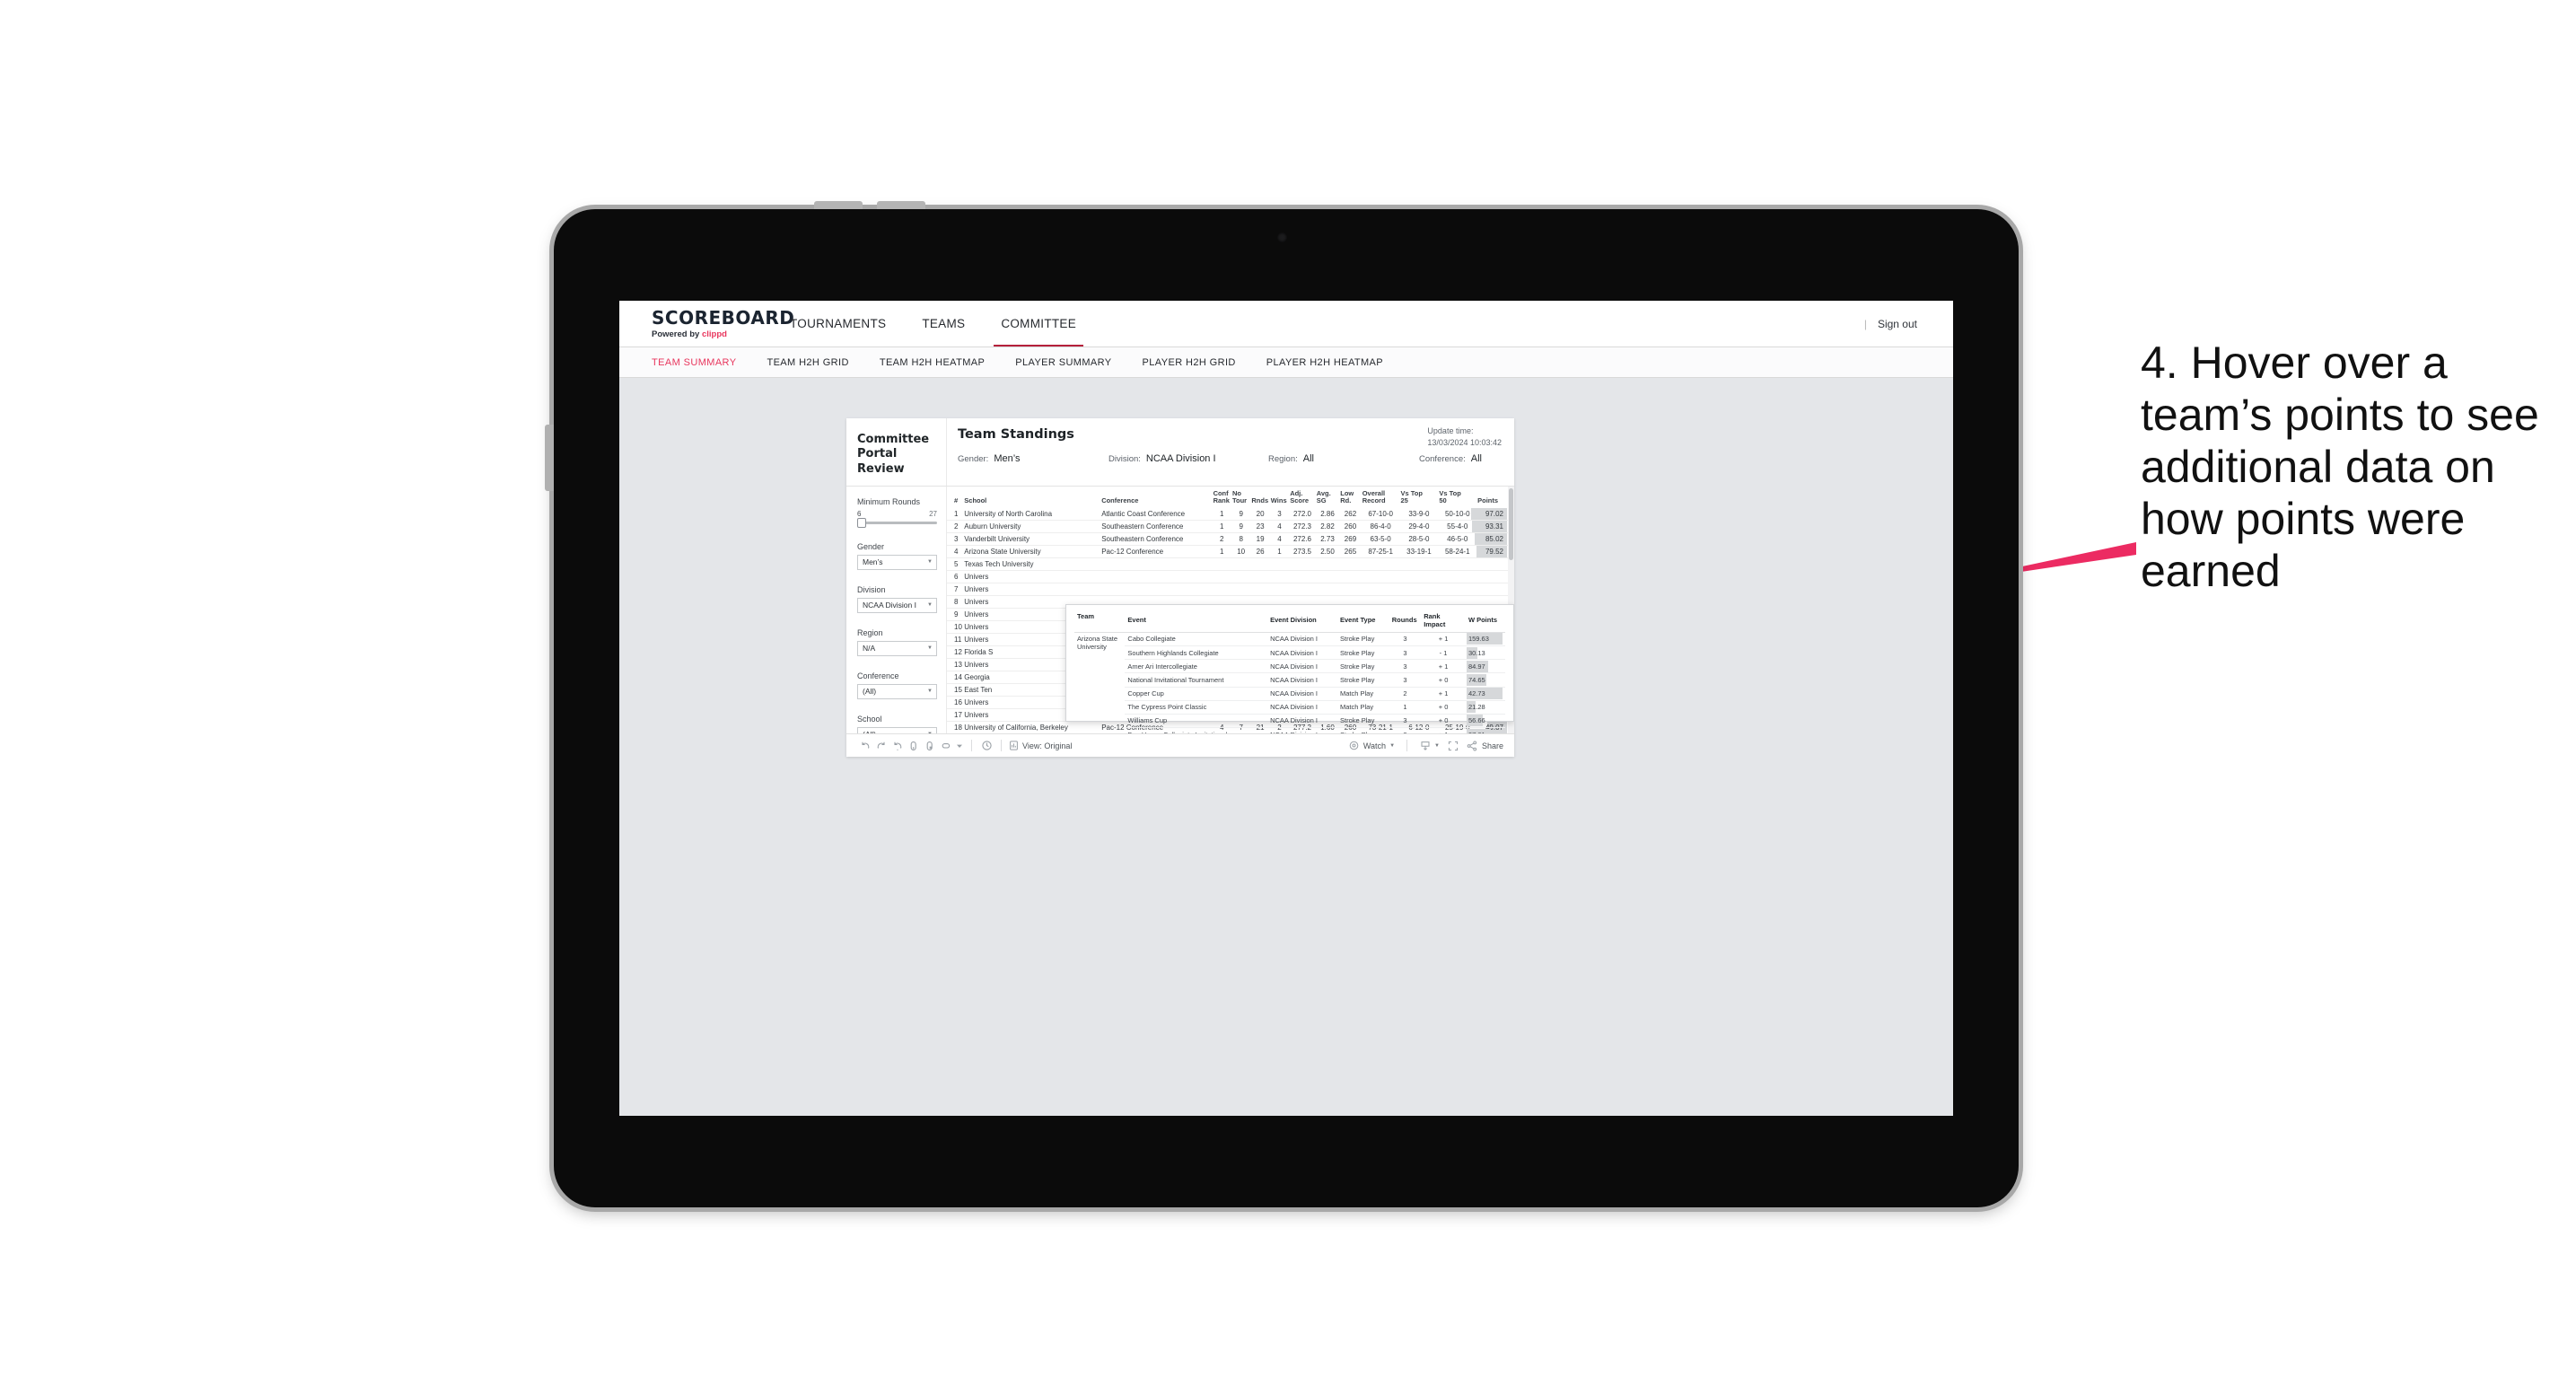 The height and width of the screenshot is (1386, 2576). What do you see at coordinates (1033, 498) in the screenshot?
I see `col-school: School` at bounding box center [1033, 498].